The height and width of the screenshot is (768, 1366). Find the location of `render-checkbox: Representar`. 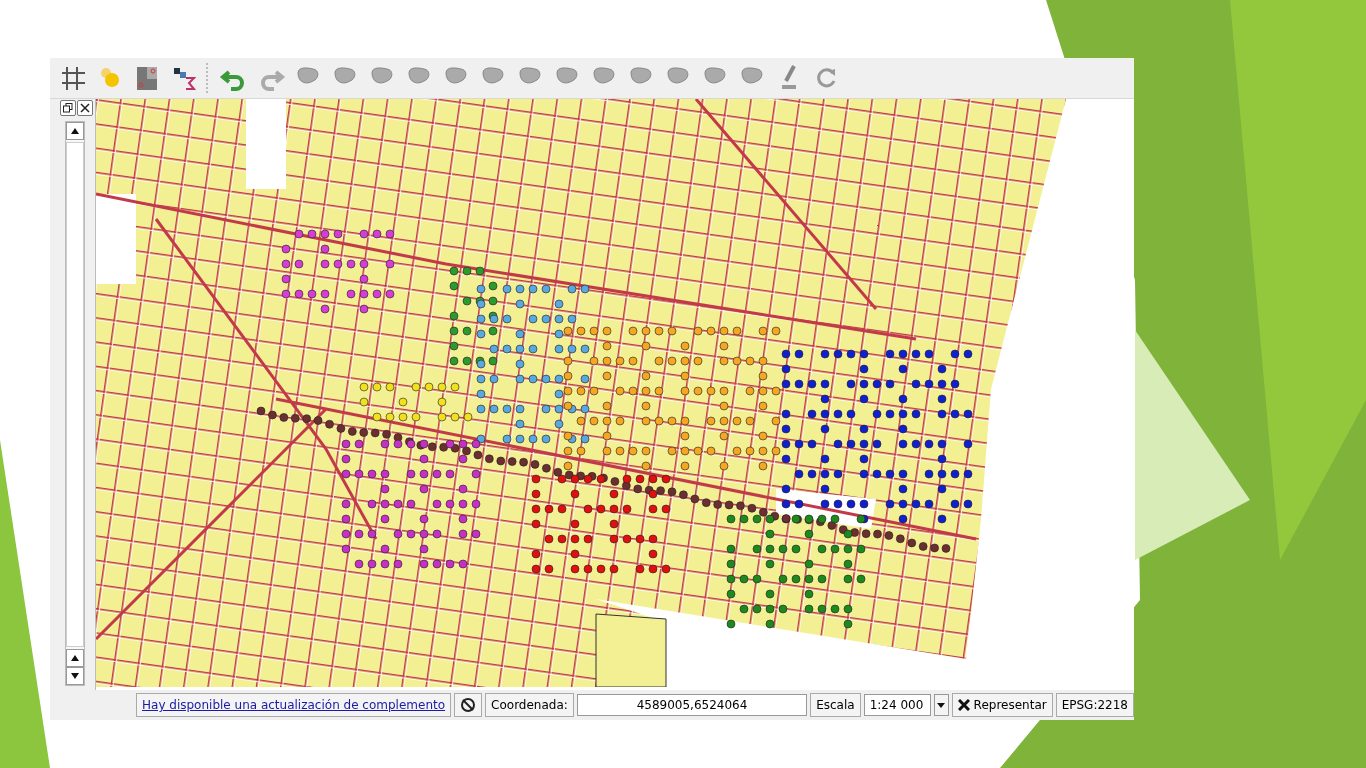

render-checkbox: Representar is located at coordinates (1002, 705).